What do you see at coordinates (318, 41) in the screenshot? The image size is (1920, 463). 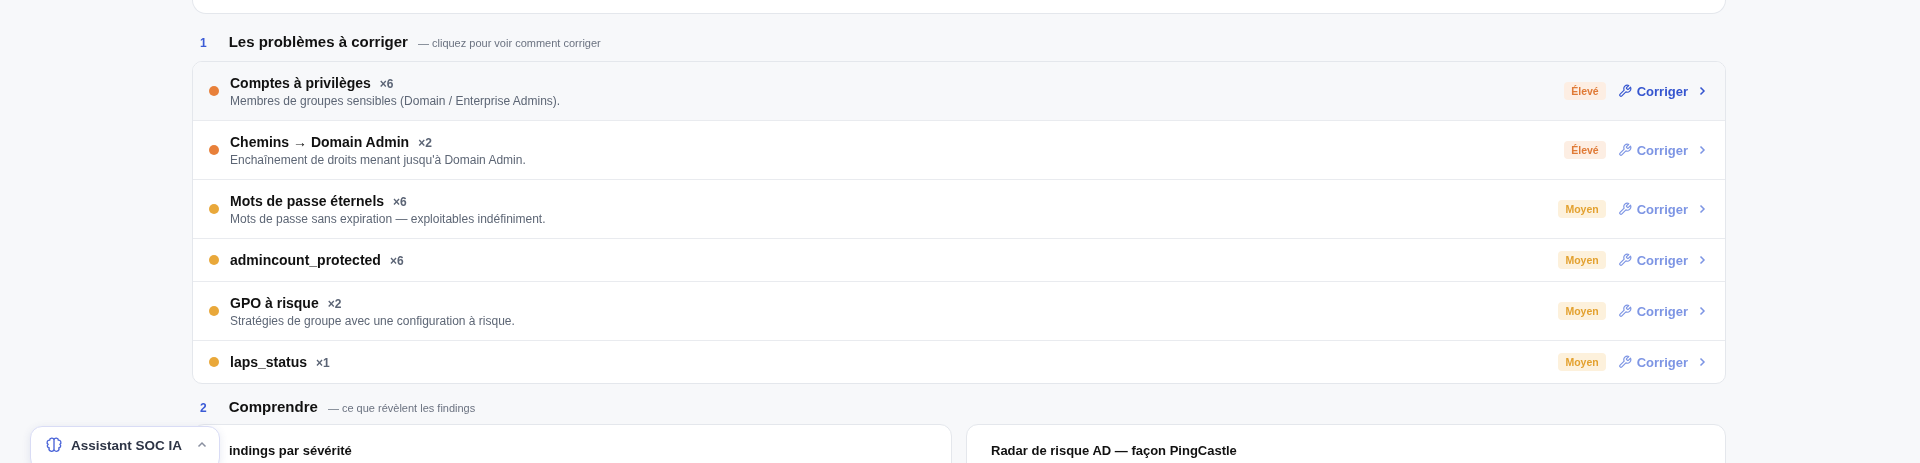 I see `section-title: Les problèmes à corriger` at bounding box center [318, 41].